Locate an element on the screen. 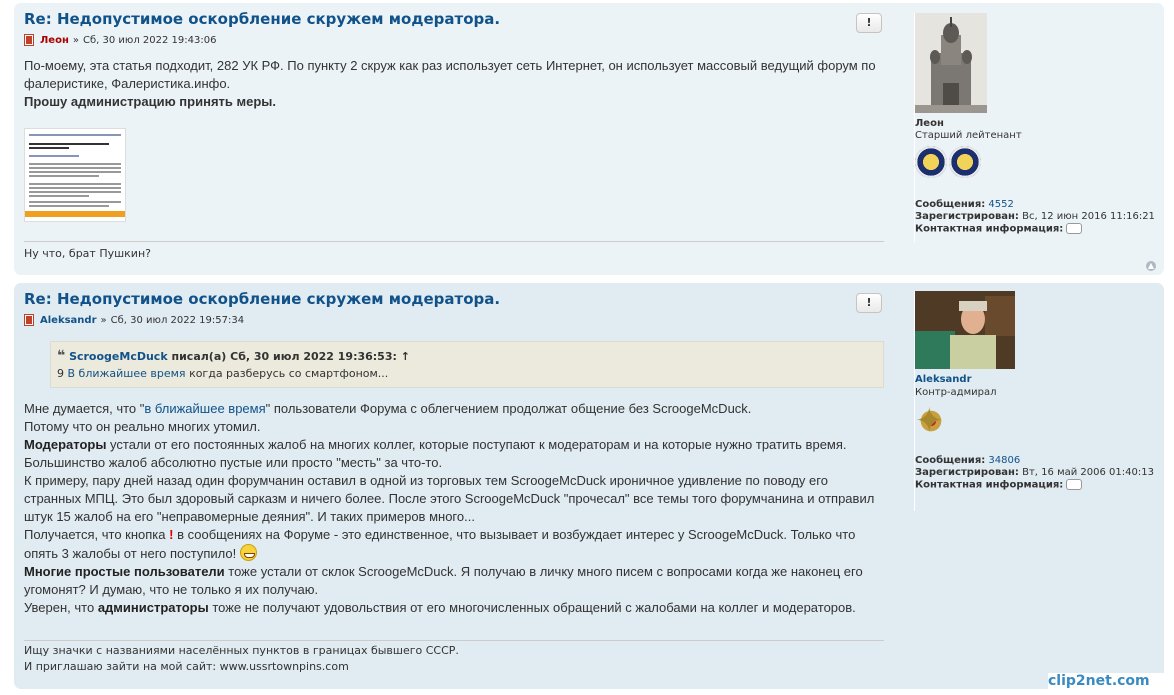  messages-count-link: 34806 is located at coordinates (1004, 460).